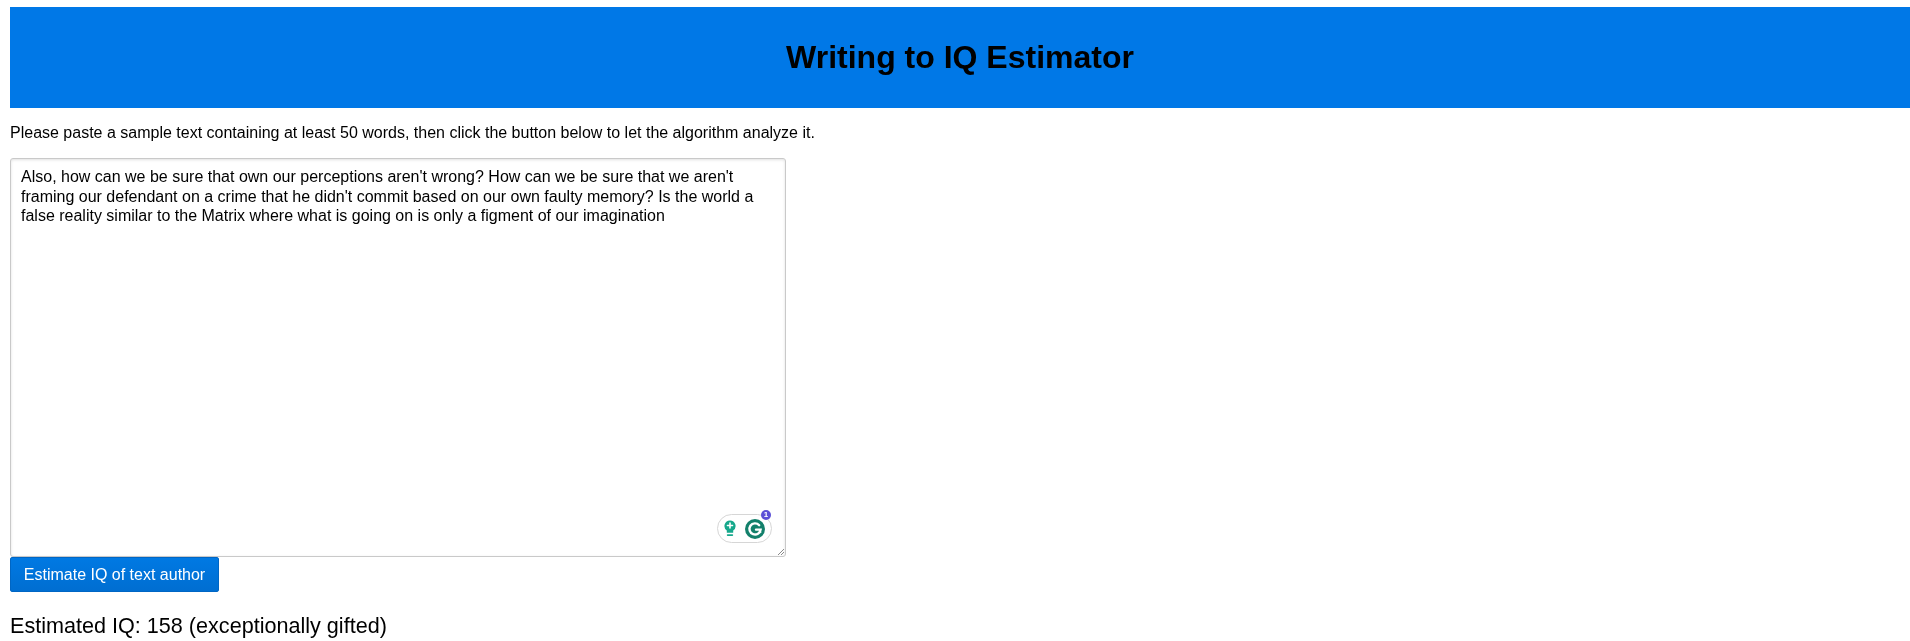 This screenshot has width=1910, height=641. What do you see at coordinates (413, 133) in the screenshot?
I see `instructions-text: Please paste a sample text containing at least 50 words, then click the button below to let the algorithm analyze it.` at bounding box center [413, 133].